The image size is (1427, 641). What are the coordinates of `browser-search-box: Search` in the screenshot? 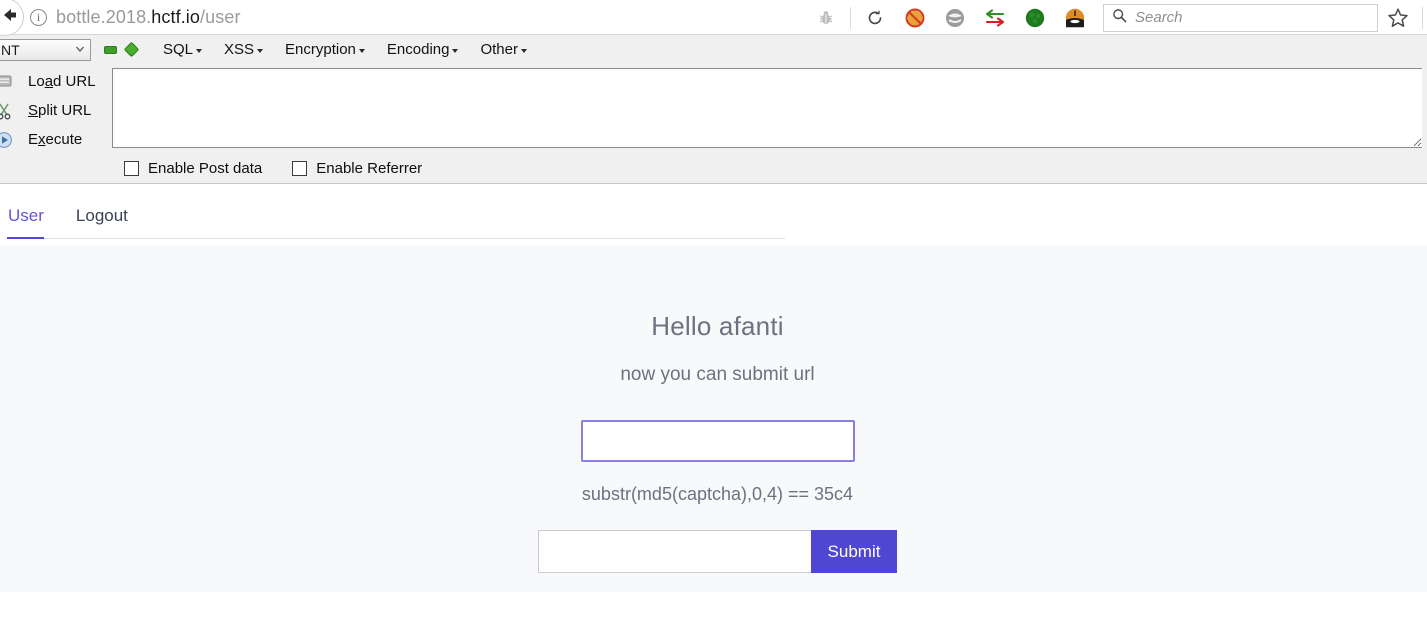 It's located at (1240, 17).